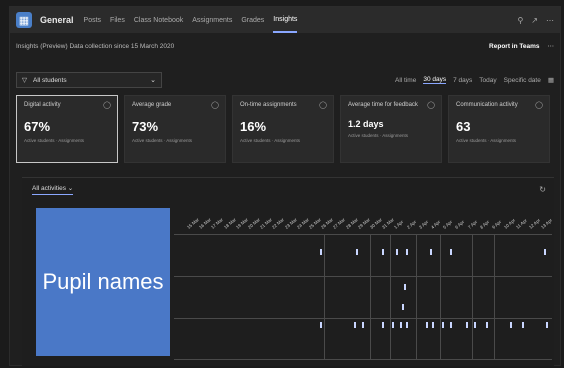 This screenshot has height=368, width=564. Describe the element at coordinates (252, 20) in the screenshot. I see `tab-grades: Grades` at that location.